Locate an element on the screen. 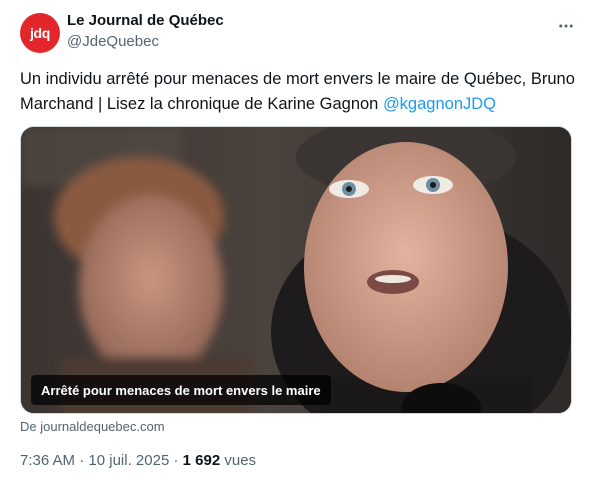 The height and width of the screenshot is (482, 600). more-options-icon is located at coordinates (566, 26).